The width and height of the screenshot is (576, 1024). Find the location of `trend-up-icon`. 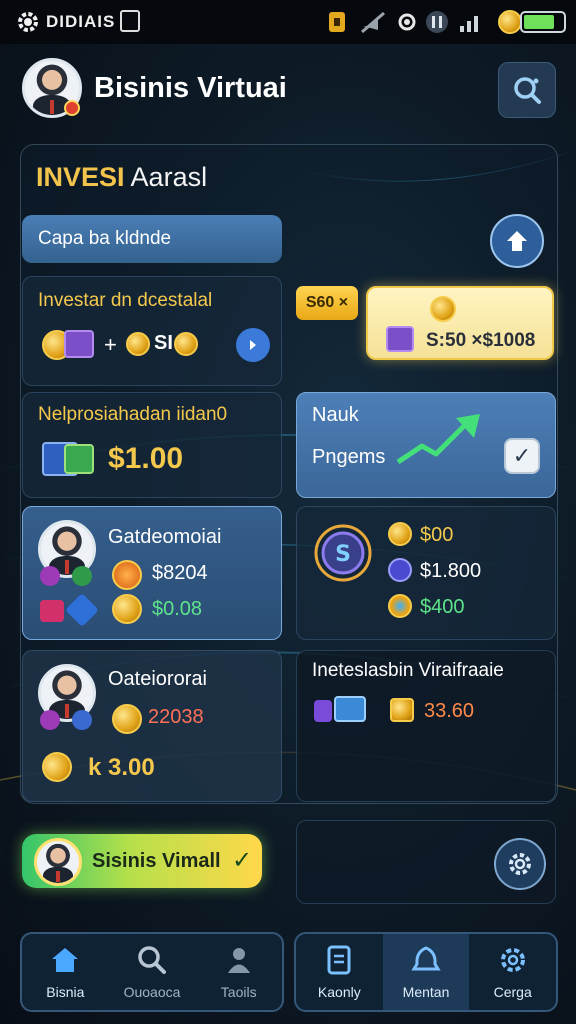

trend-up-icon is located at coordinates (438, 439).